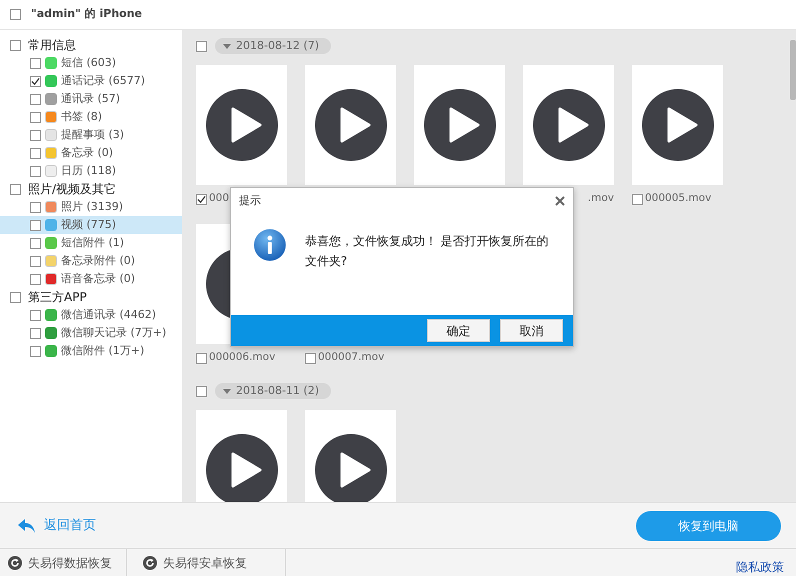  What do you see at coordinates (560, 201) in the screenshot?
I see `close-icon` at bounding box center [560, 201].